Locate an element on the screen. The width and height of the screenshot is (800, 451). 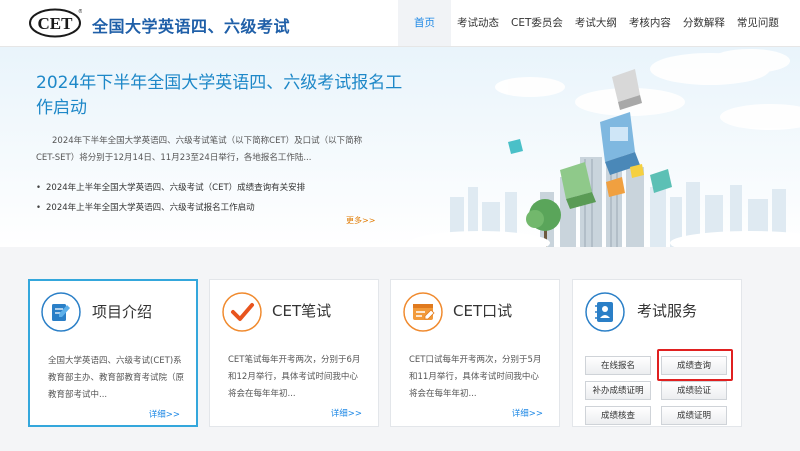
logo-text: CET is located at coordinates (56, 23).